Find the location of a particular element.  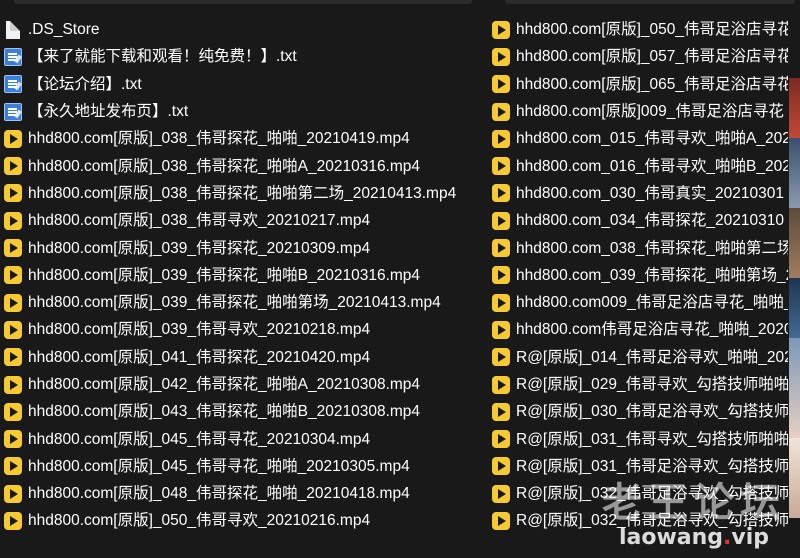

file-name-label: 【论坛介绍】.txt is located at coordinates (85, 84).